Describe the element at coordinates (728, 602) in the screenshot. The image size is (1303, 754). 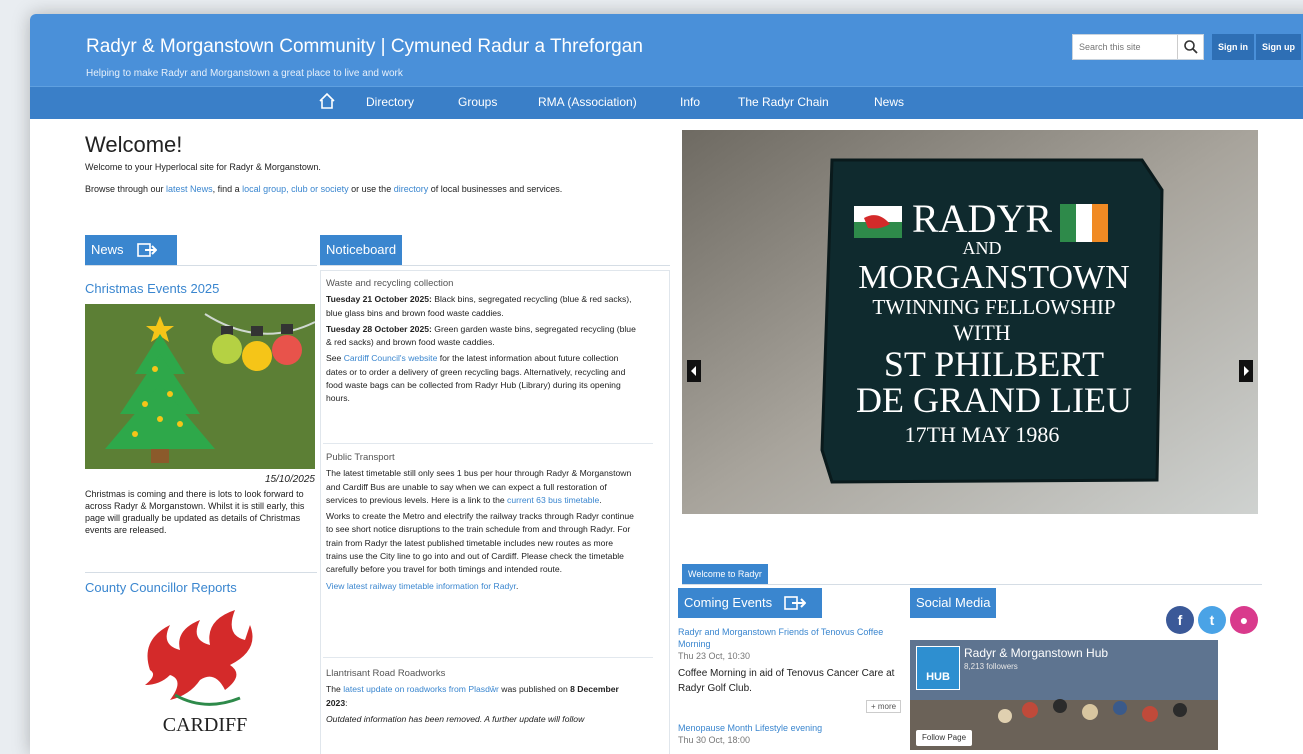
I see `coming-events-label: Coming Events` at that location.